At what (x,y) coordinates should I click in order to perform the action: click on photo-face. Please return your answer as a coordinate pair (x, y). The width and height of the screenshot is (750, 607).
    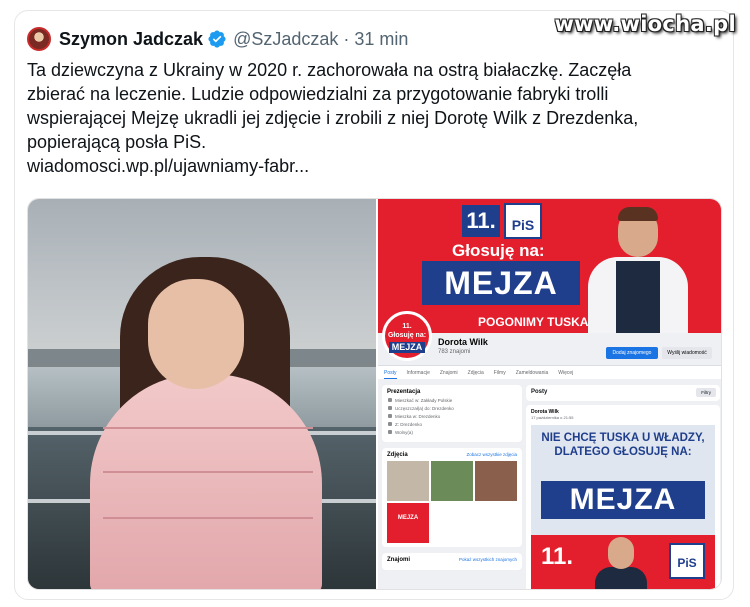
    Looking at the image, I should click on (196, 334).